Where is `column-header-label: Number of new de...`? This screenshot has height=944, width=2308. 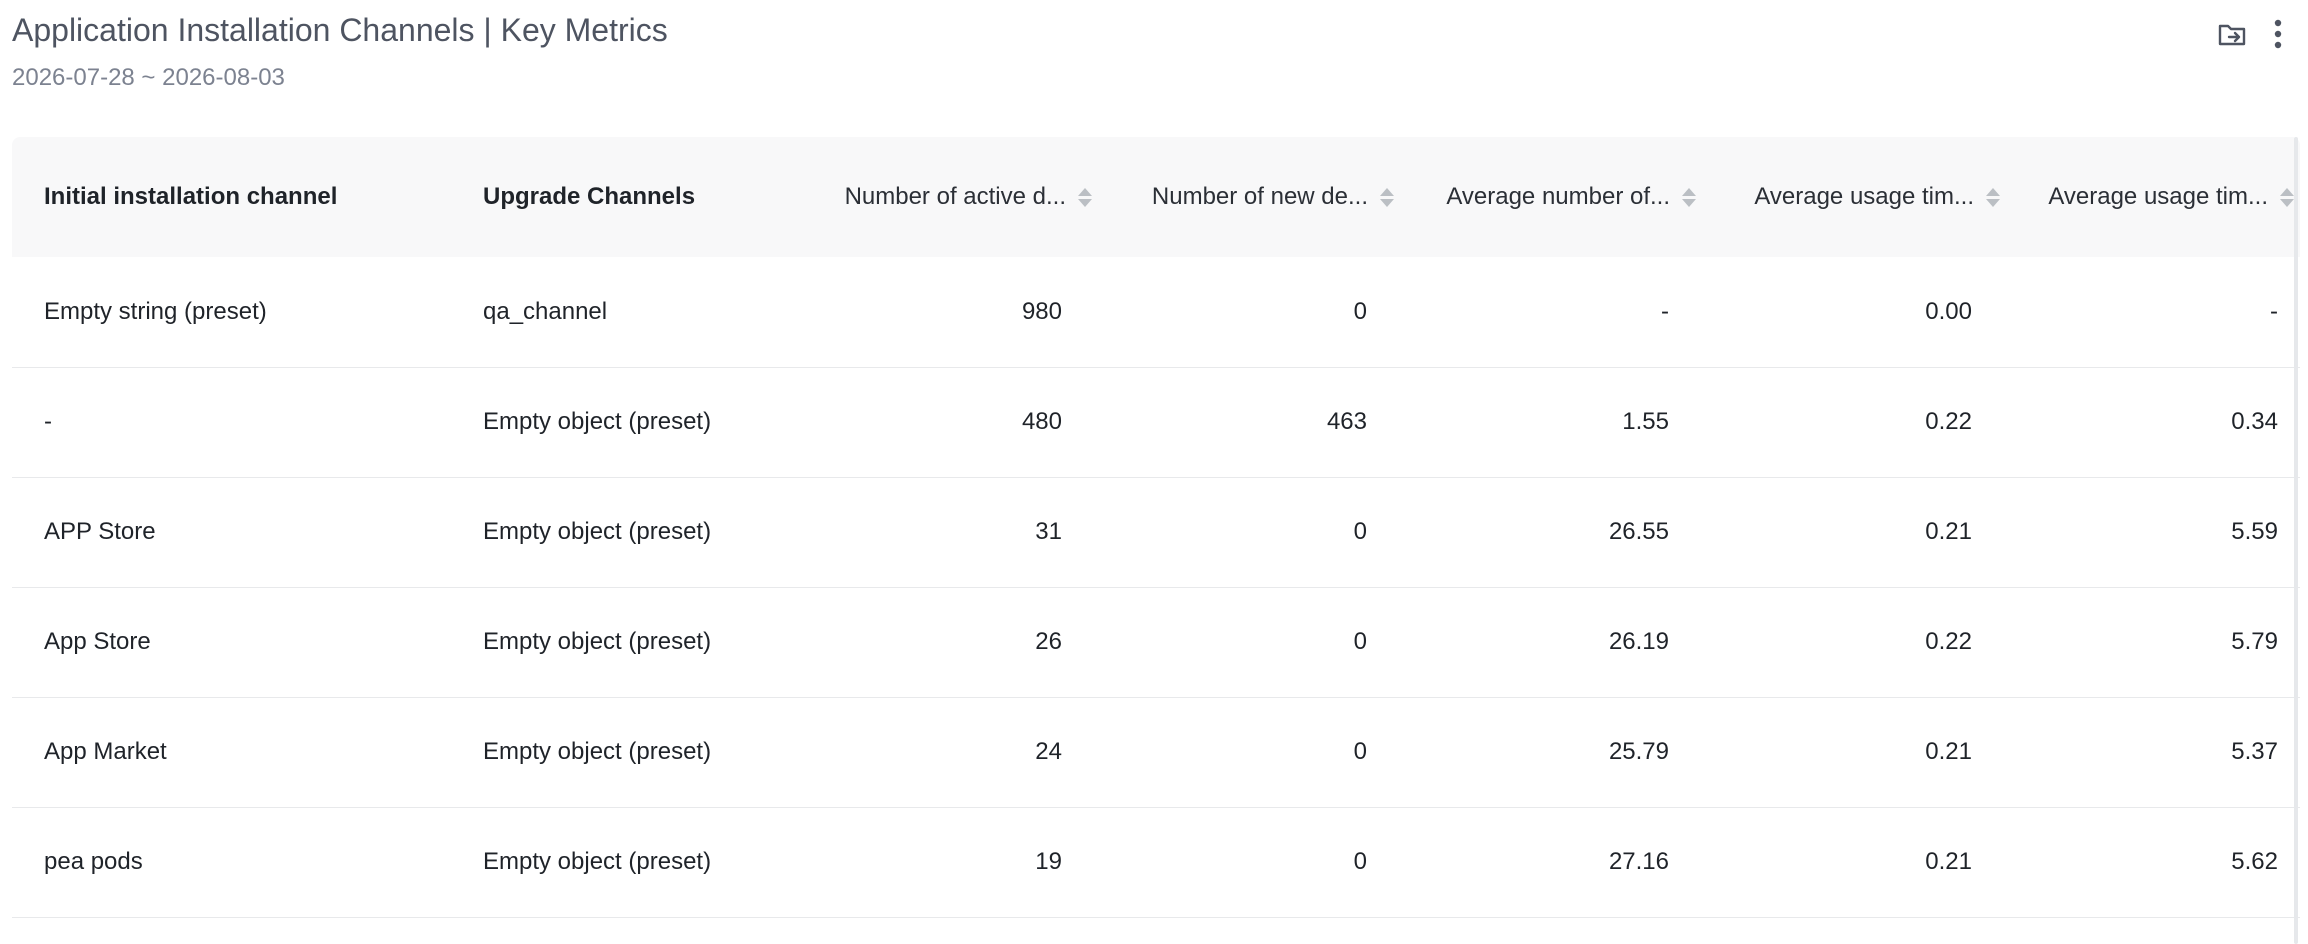 column-header-label: Number of new de... is located at coordinates (1259, 196).